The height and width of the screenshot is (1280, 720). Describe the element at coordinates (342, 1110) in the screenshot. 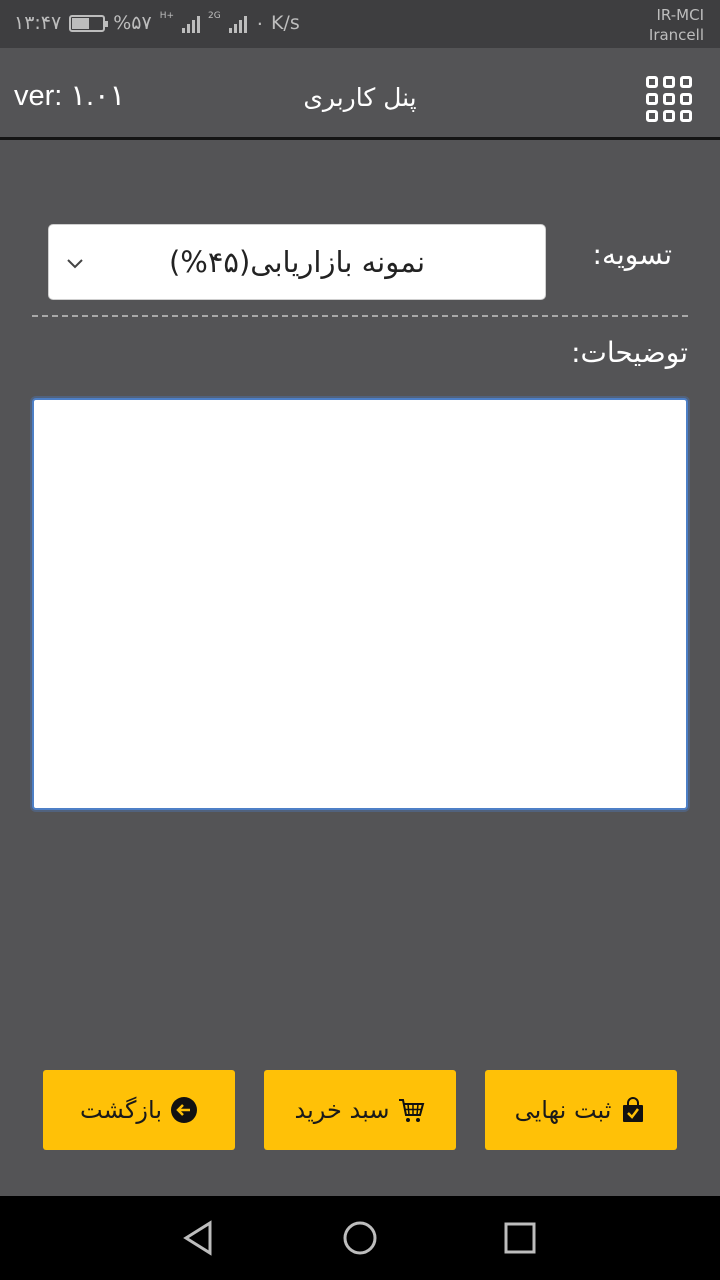

I see `cart-button-label: سبد خرید` at that location.